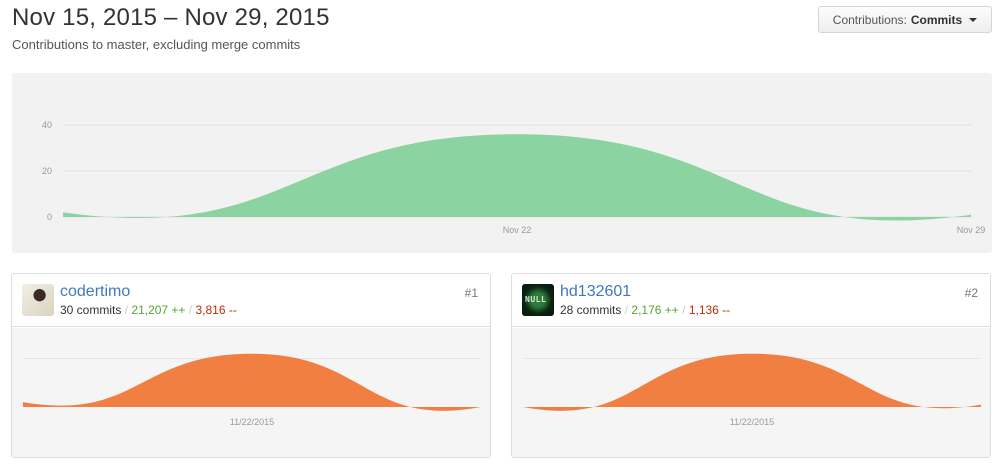 This screenshot has width=999, height=468. What do you see at coordinates (869, 19) in the screenshot?
I see `dropdown-prefix: Contributions:` at bounding box center [869, 19].